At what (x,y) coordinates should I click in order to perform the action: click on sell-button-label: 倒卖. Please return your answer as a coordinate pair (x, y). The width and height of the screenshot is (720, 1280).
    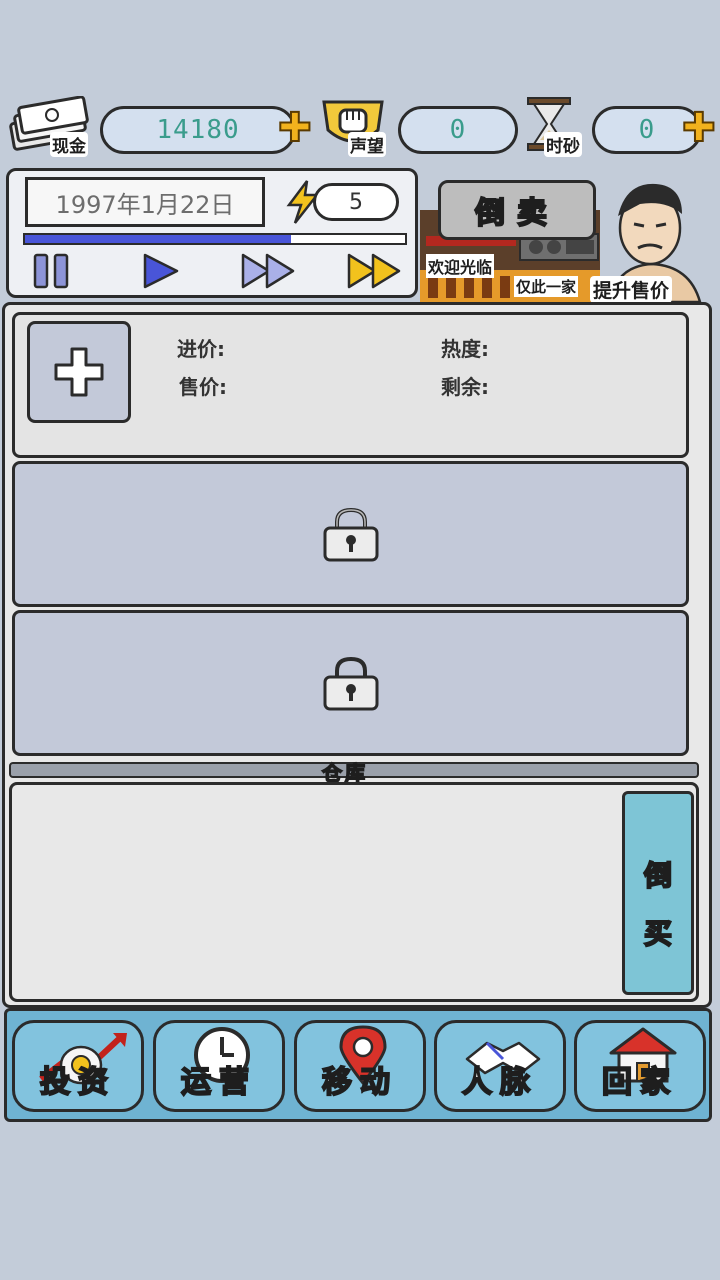
    Looking at the image, I should click on (516, 213).